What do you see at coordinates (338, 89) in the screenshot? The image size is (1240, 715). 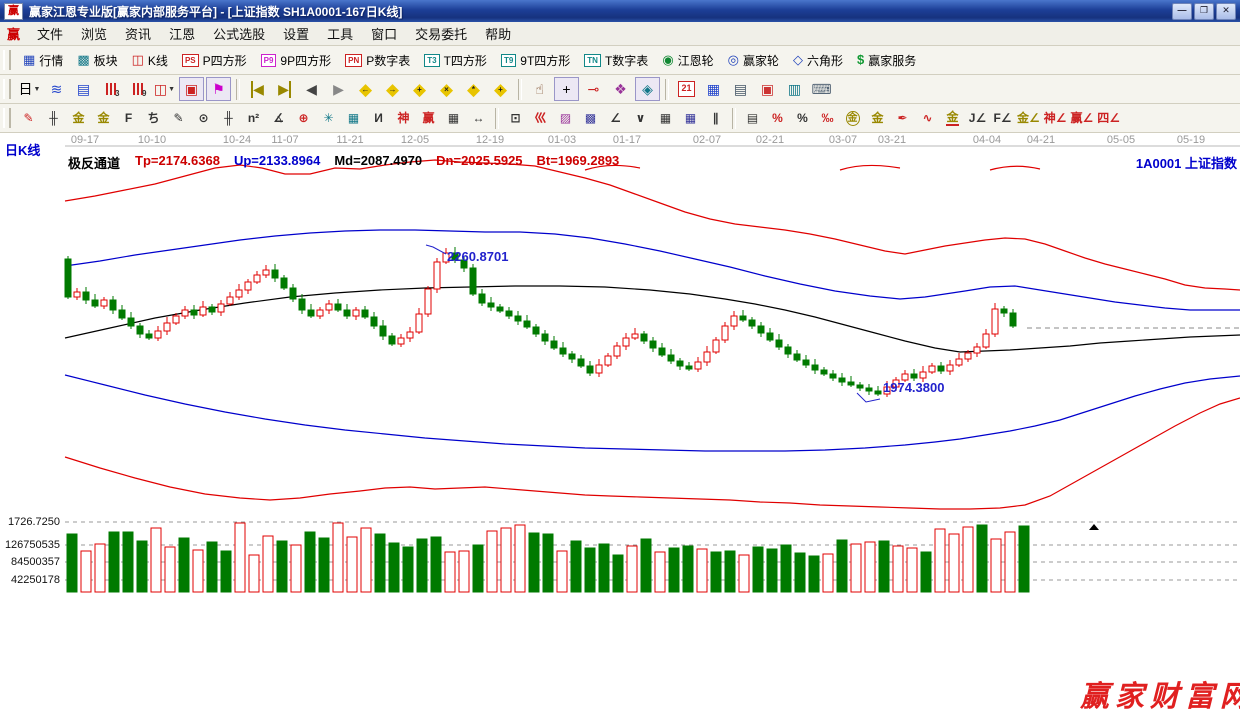 I see `next-button: ▶` at bounding box center [338, 89].